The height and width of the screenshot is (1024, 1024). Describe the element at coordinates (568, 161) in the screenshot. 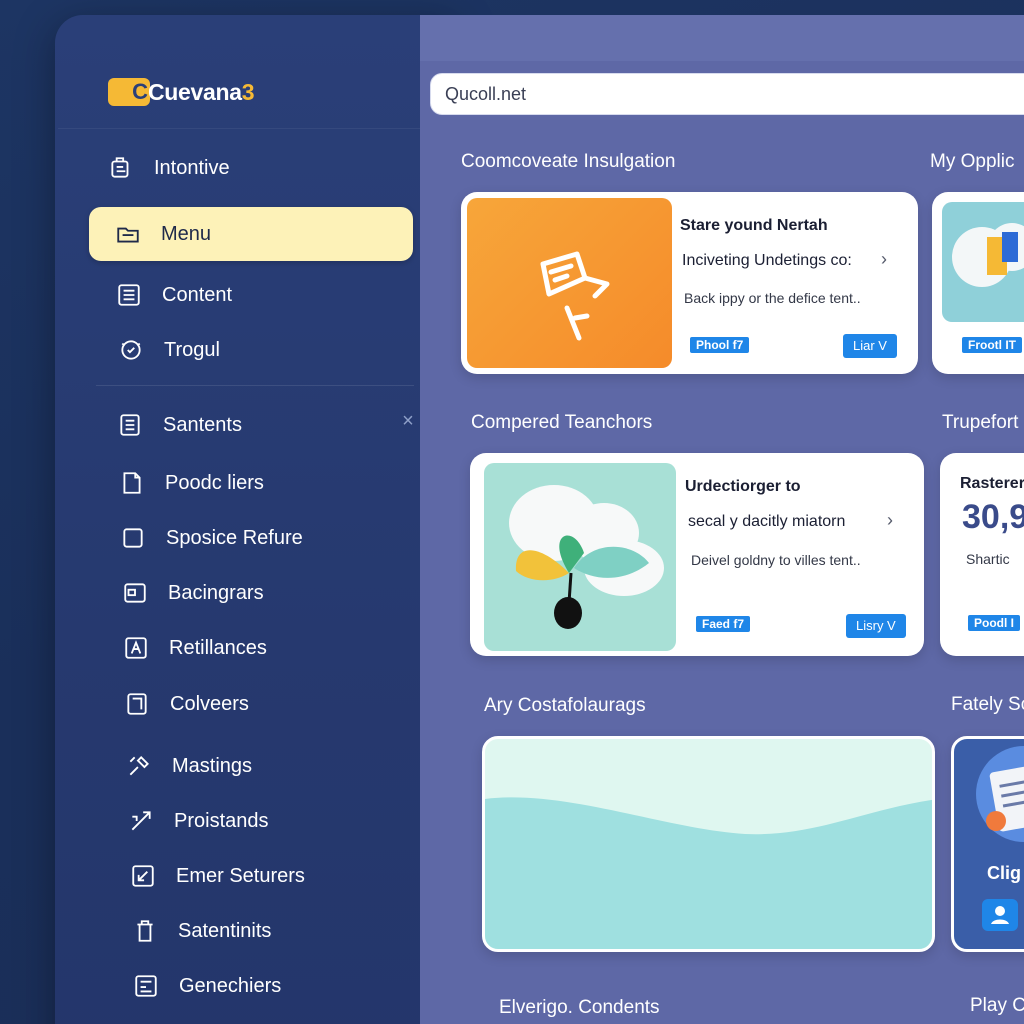

I see `section-title: Coomcoveate Insulgation` at that location.